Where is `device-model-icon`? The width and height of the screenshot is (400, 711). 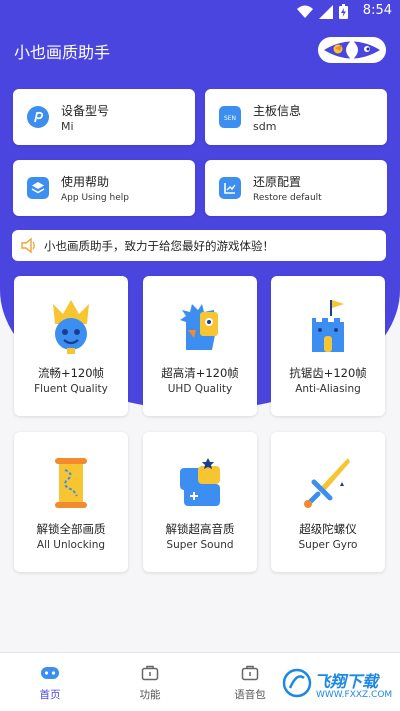 device-model-icon is located at coordinates (38, 117).